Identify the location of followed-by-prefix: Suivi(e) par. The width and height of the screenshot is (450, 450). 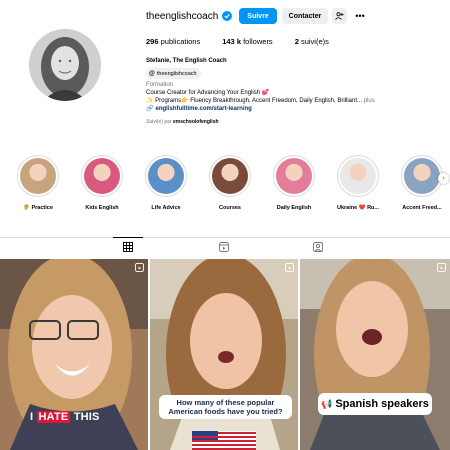
(159, 122).